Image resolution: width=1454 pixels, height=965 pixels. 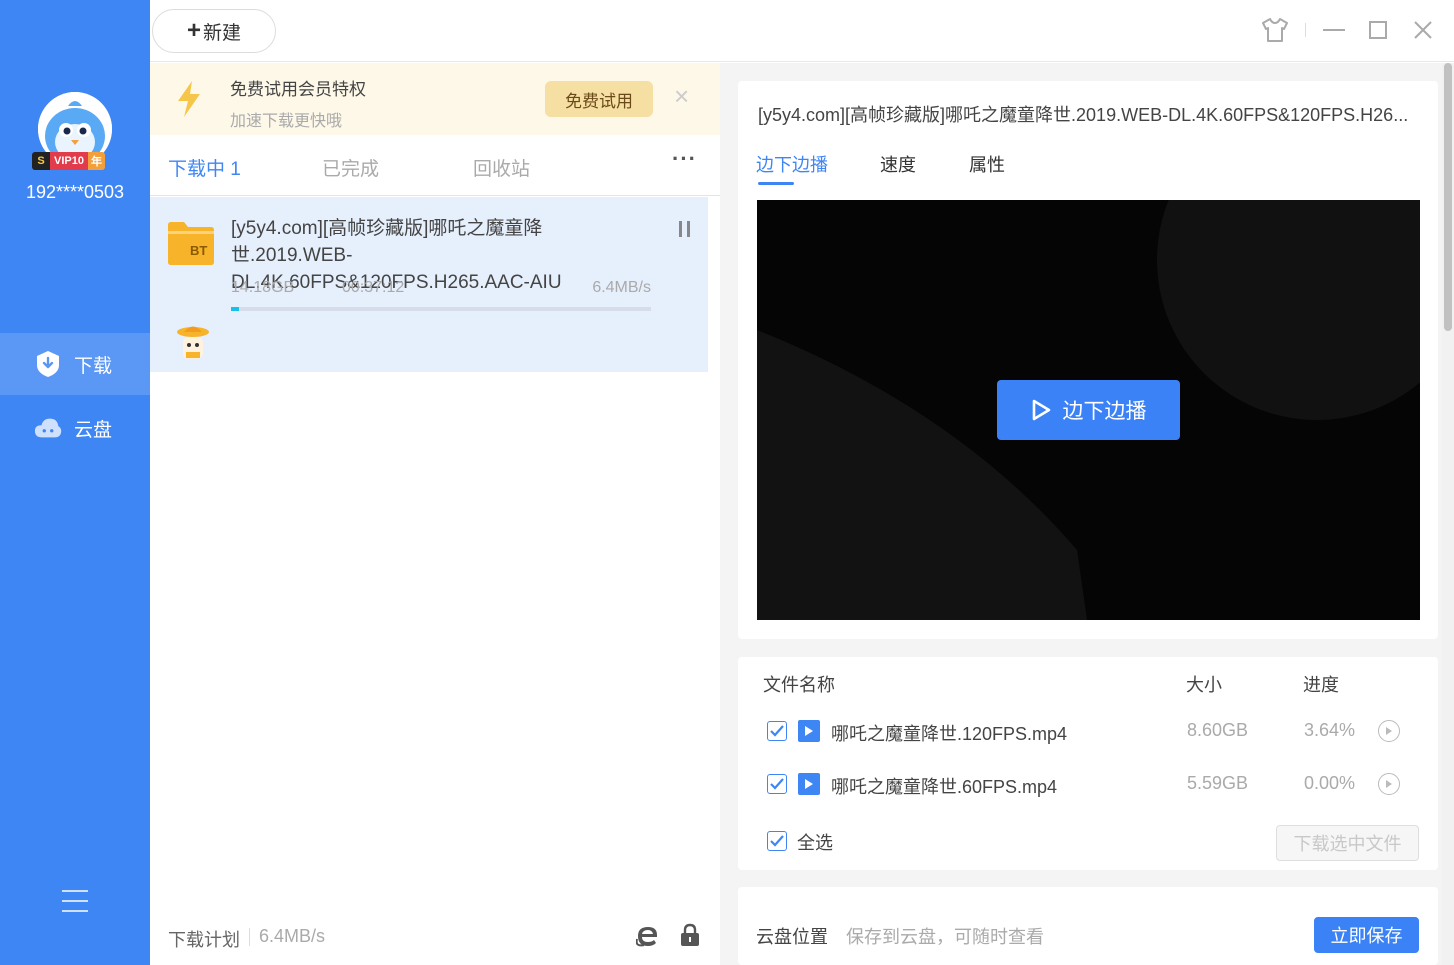 What do you see at coordinates (1079, 732) in the screenshot?
I see `file-row: 哪吒之魔童降世.120FPS.mp4 8.60GB 3.64%` at bounding box center [1079, 732].